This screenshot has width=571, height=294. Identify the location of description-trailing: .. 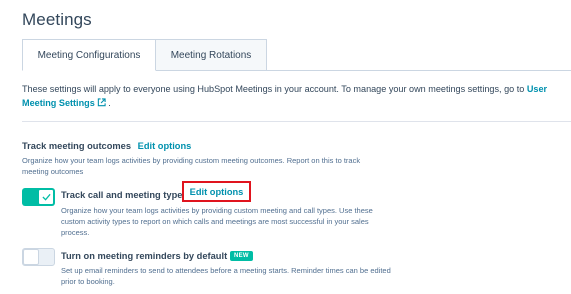
(108, 103).